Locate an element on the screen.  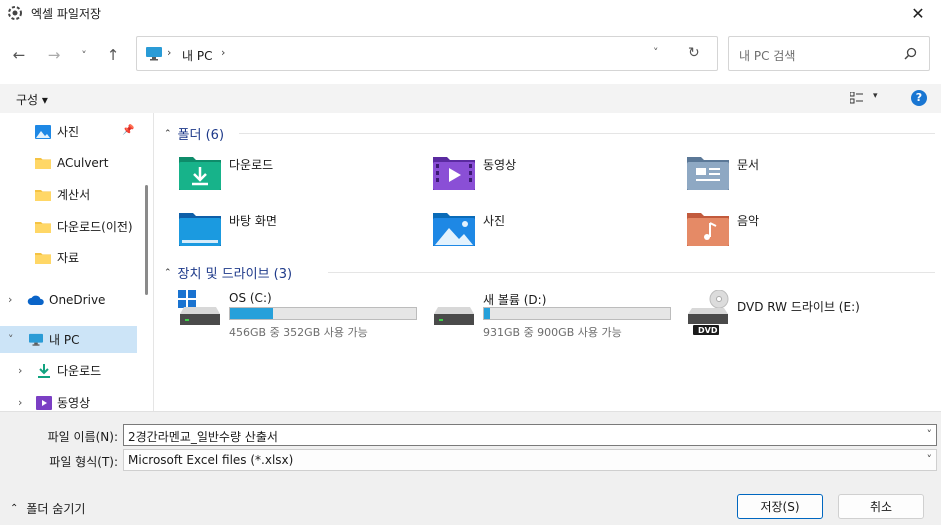
filetype-value: Microsoft Excel files (*.xlsx) is located at coordinates (211, 460).